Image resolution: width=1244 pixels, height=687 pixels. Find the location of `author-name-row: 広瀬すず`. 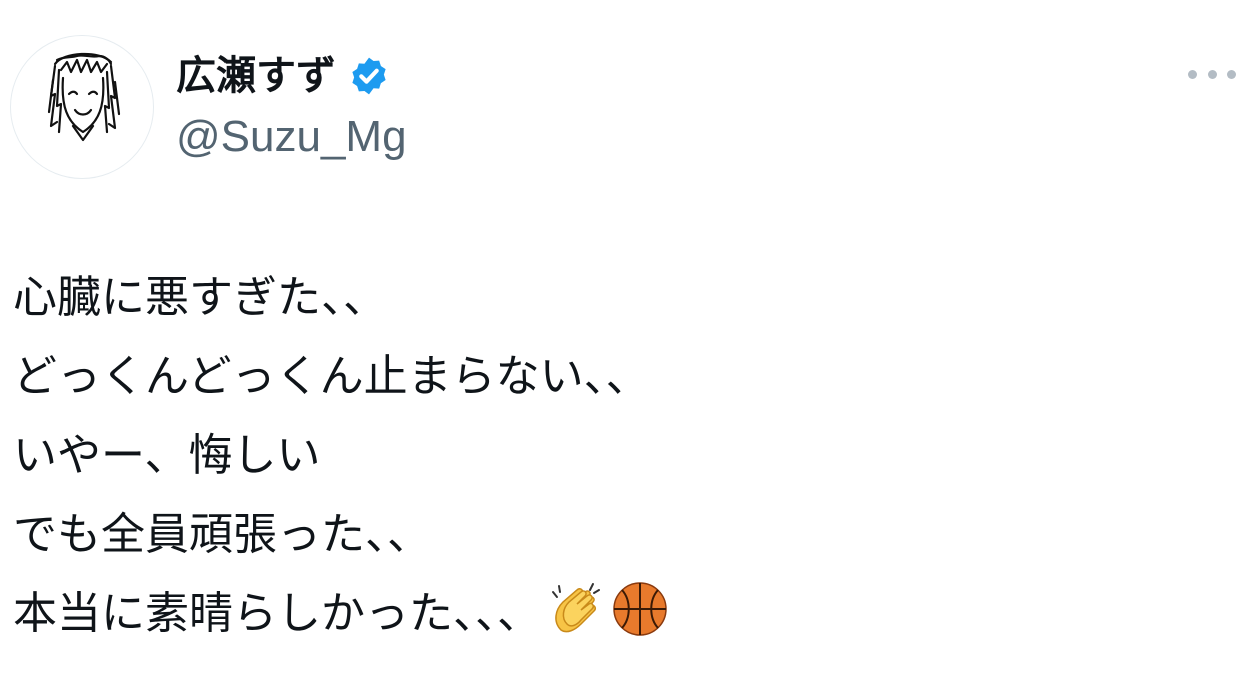

author-name-row: 広瀬すず is located at coordinates (283, 76).